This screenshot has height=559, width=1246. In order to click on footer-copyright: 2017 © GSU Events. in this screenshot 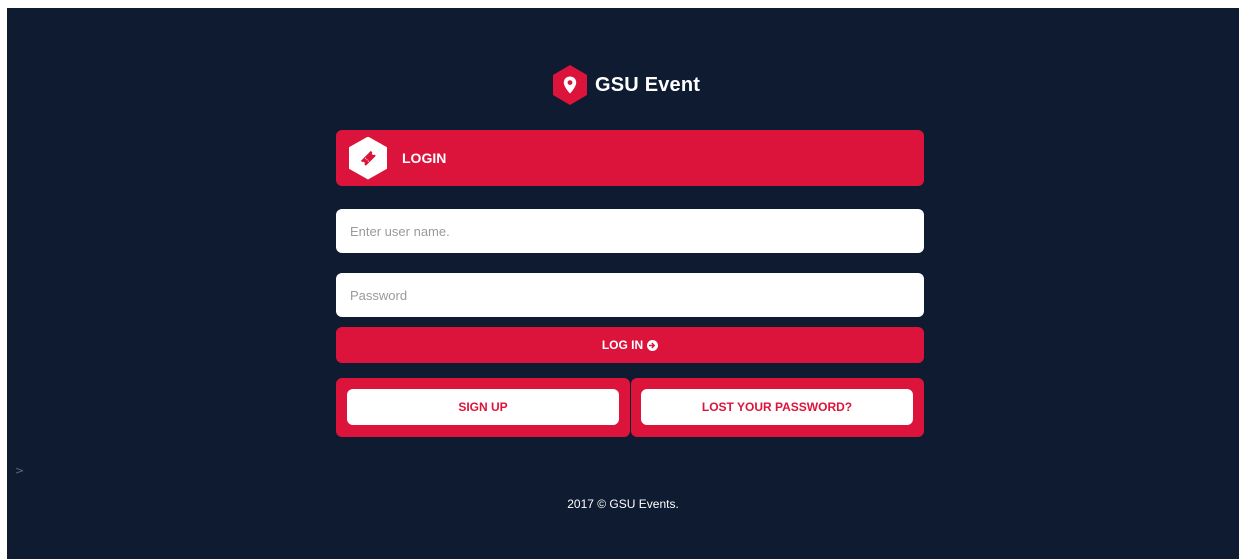, I will do `click(623, 504)`.